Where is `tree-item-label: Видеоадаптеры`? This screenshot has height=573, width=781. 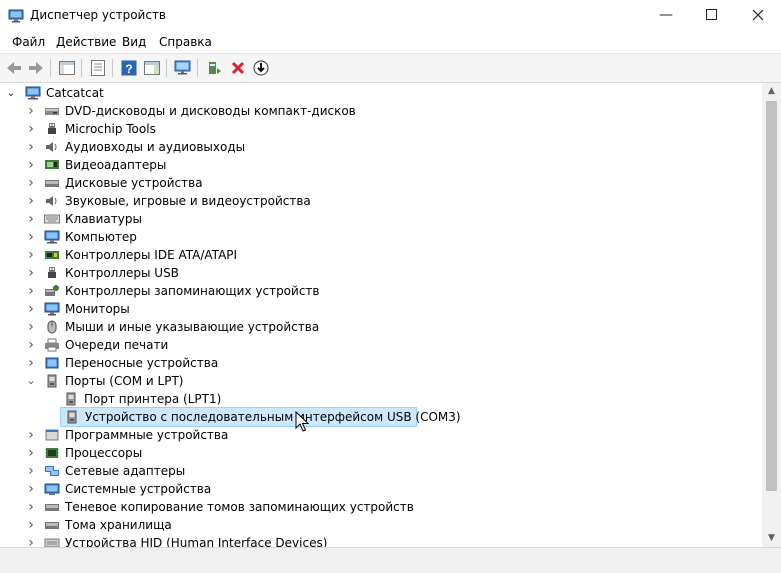
tree-item-label: Видеоадаптеры is located at coordinates (116, 165).